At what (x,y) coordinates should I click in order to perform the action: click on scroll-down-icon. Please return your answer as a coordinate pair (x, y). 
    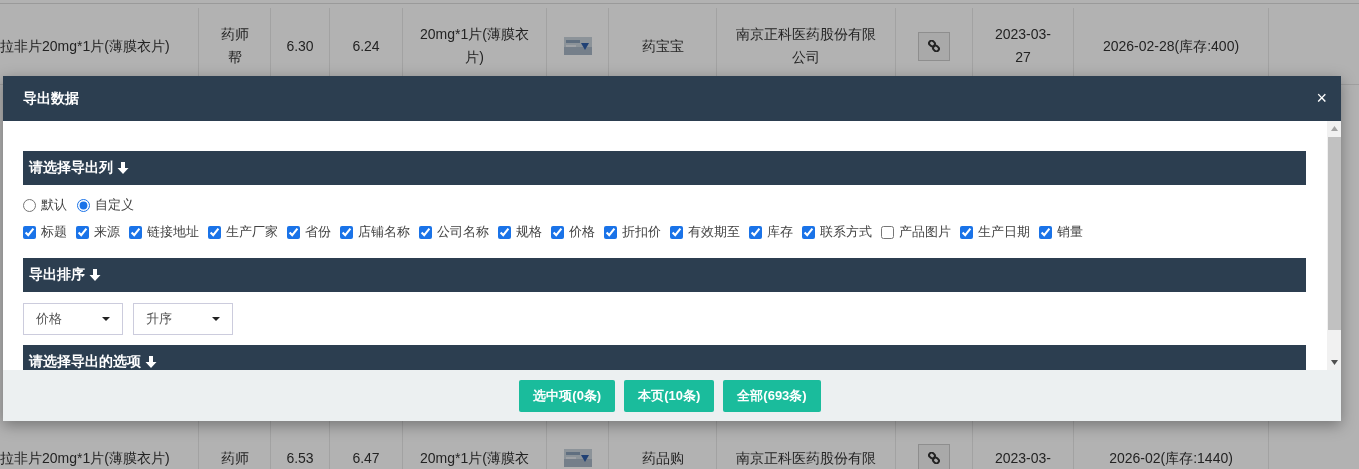
    Looking at the image, I should click on (1334, 362).